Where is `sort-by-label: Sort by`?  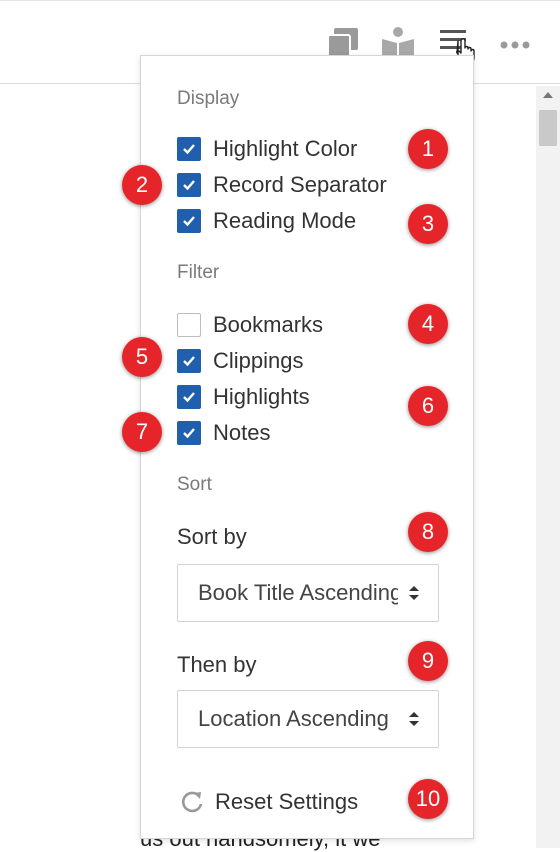
sort-by-label: Sort by is located at coordinates (212, 536).